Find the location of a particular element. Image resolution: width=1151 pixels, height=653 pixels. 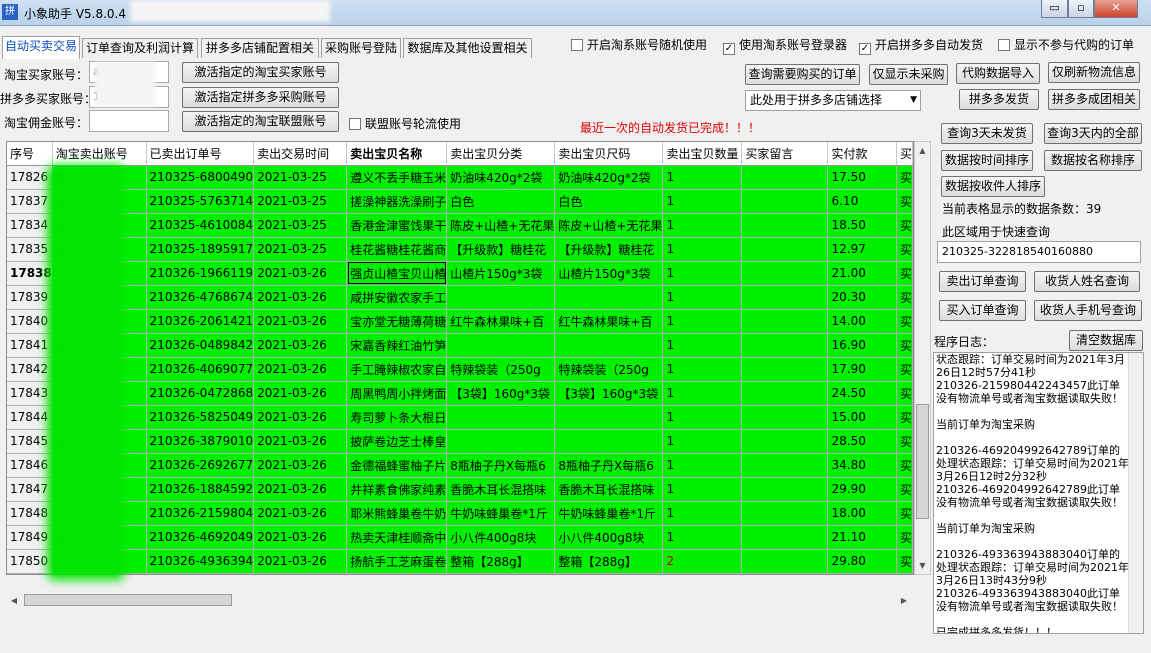

tab-database-settings: 数据库及其他设置相关 is located at coordinates (467, 48).